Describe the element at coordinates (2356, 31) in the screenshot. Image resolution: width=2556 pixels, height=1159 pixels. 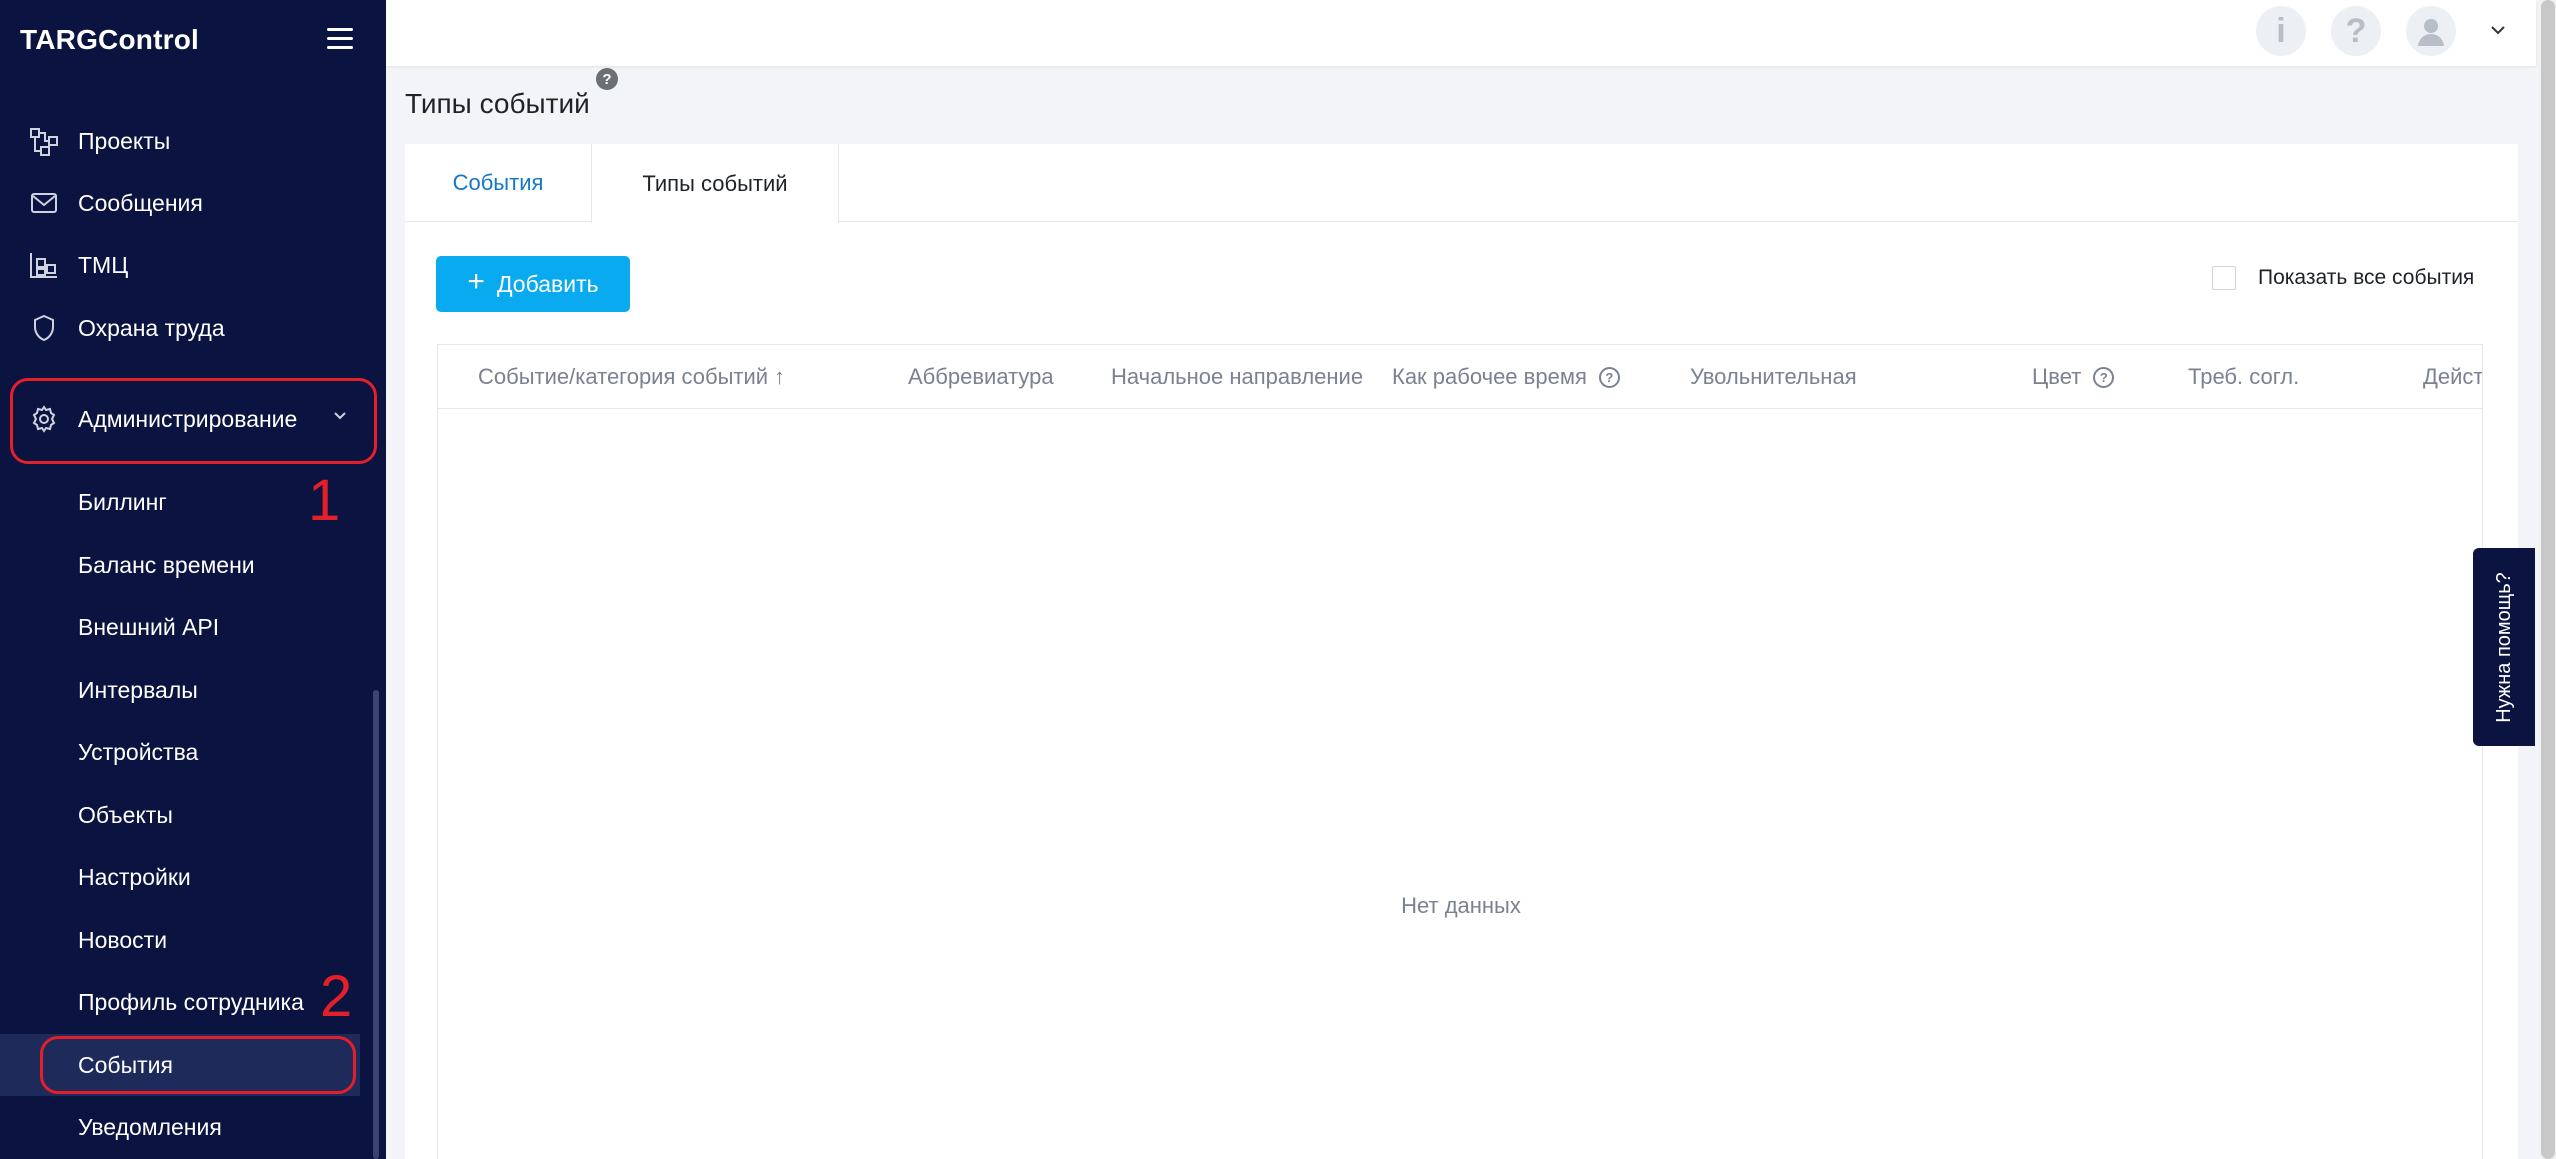
I see `help-icon: ?` at that location.